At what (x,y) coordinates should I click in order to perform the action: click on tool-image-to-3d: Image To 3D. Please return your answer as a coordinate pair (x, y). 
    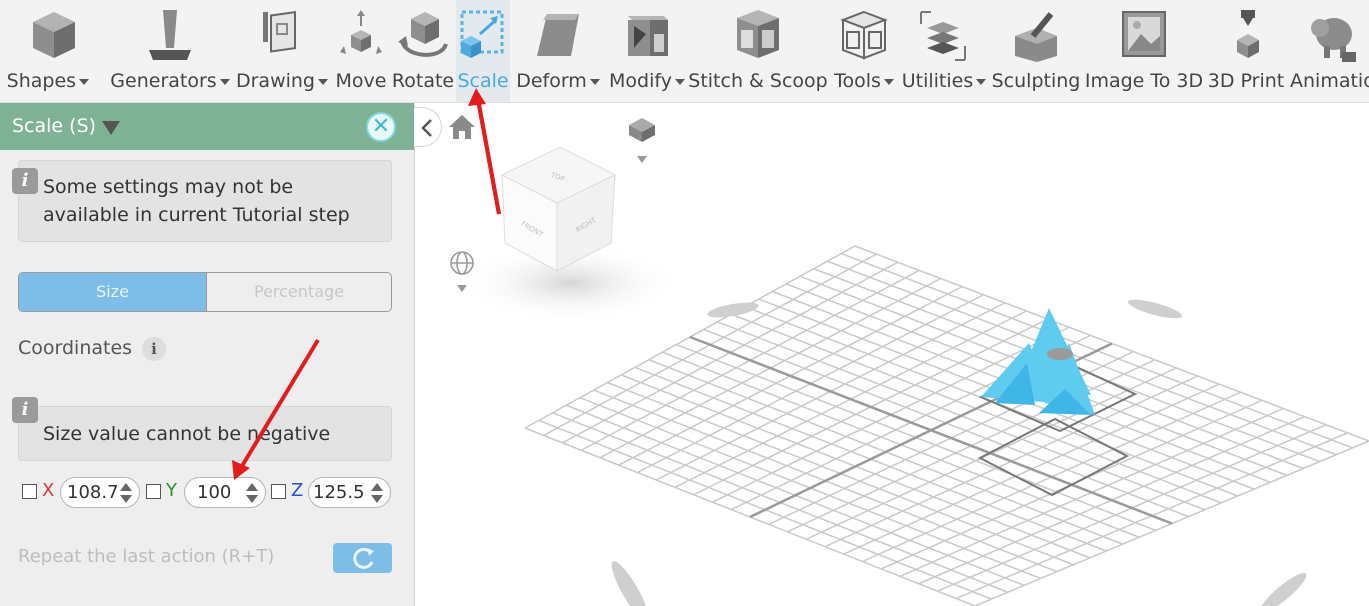
    Looking at the image, I should click on (1144, 51).